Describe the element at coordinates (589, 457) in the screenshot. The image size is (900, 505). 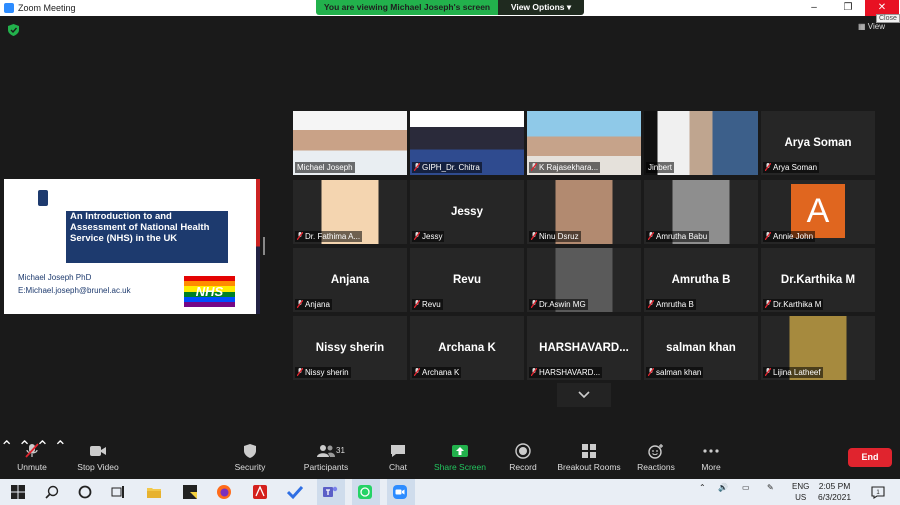
I see `breakout-rooms-button: Breakout Rooms` at that location.